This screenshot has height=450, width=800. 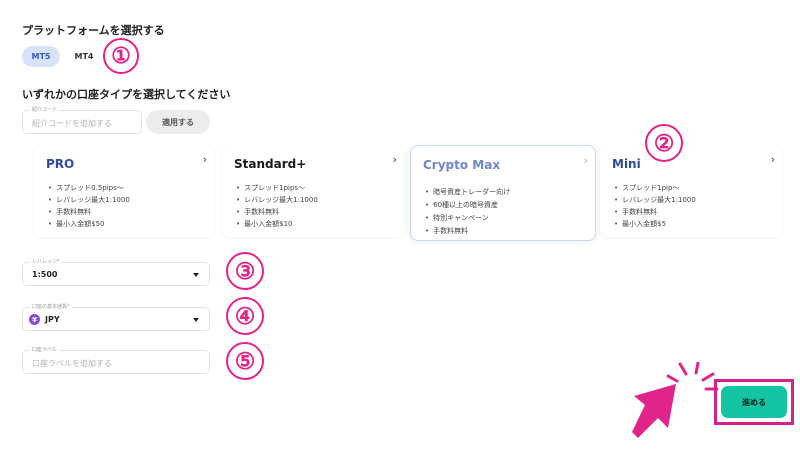 I want to click on list-item: スプレッド1pips〜, so click(x=277, y=188).